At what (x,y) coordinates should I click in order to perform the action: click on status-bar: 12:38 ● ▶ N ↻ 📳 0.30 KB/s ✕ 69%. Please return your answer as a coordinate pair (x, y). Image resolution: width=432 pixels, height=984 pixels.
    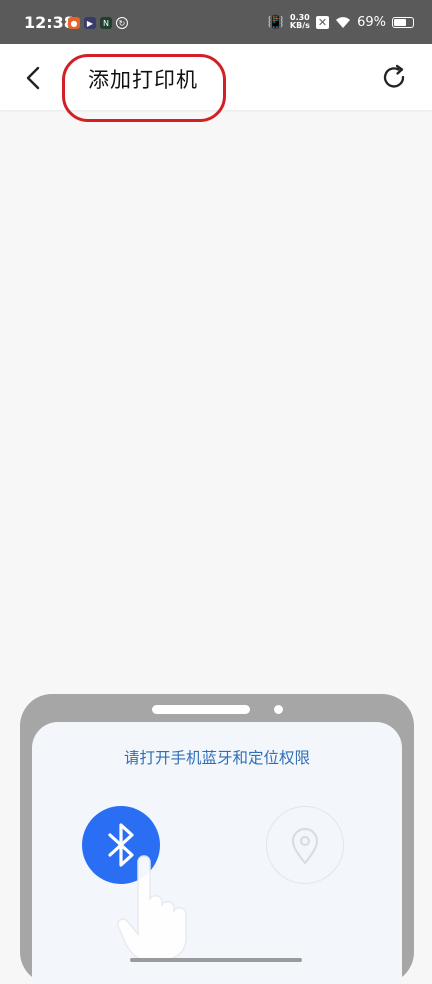
    Looking at the image, I should click on (216, 22).